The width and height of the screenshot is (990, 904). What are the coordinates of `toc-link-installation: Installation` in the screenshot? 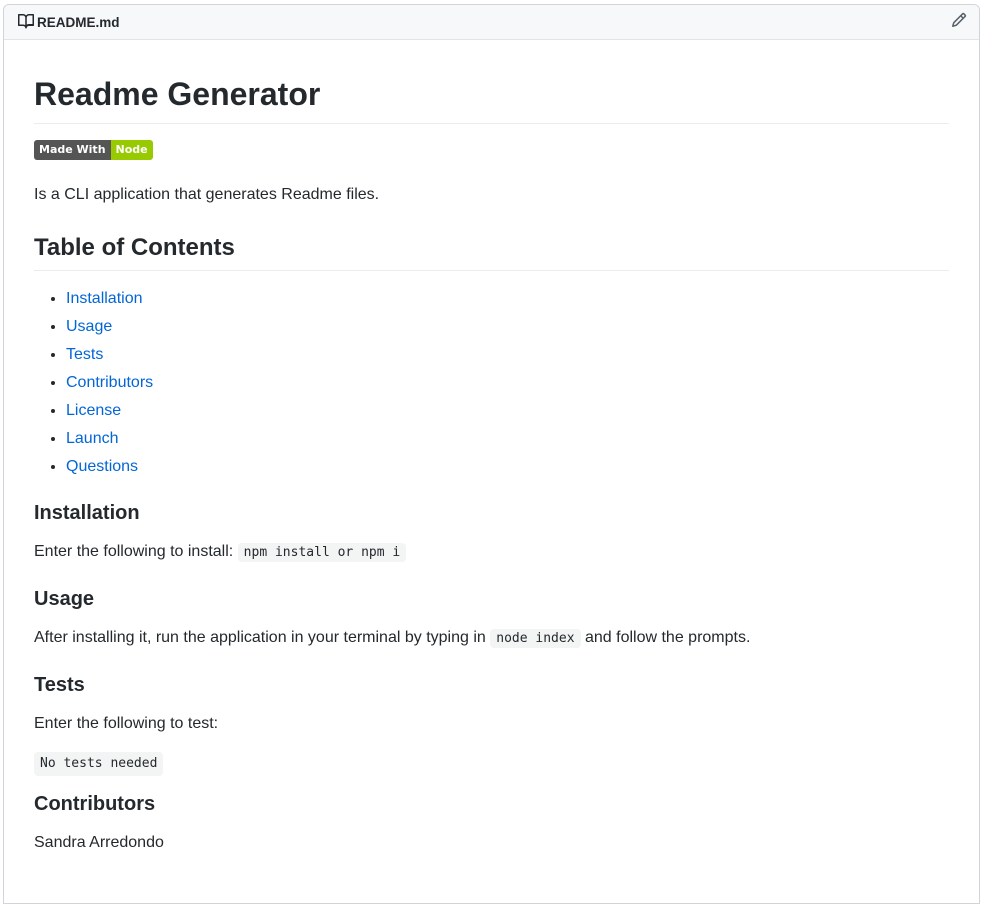 It's located at (104, 298).